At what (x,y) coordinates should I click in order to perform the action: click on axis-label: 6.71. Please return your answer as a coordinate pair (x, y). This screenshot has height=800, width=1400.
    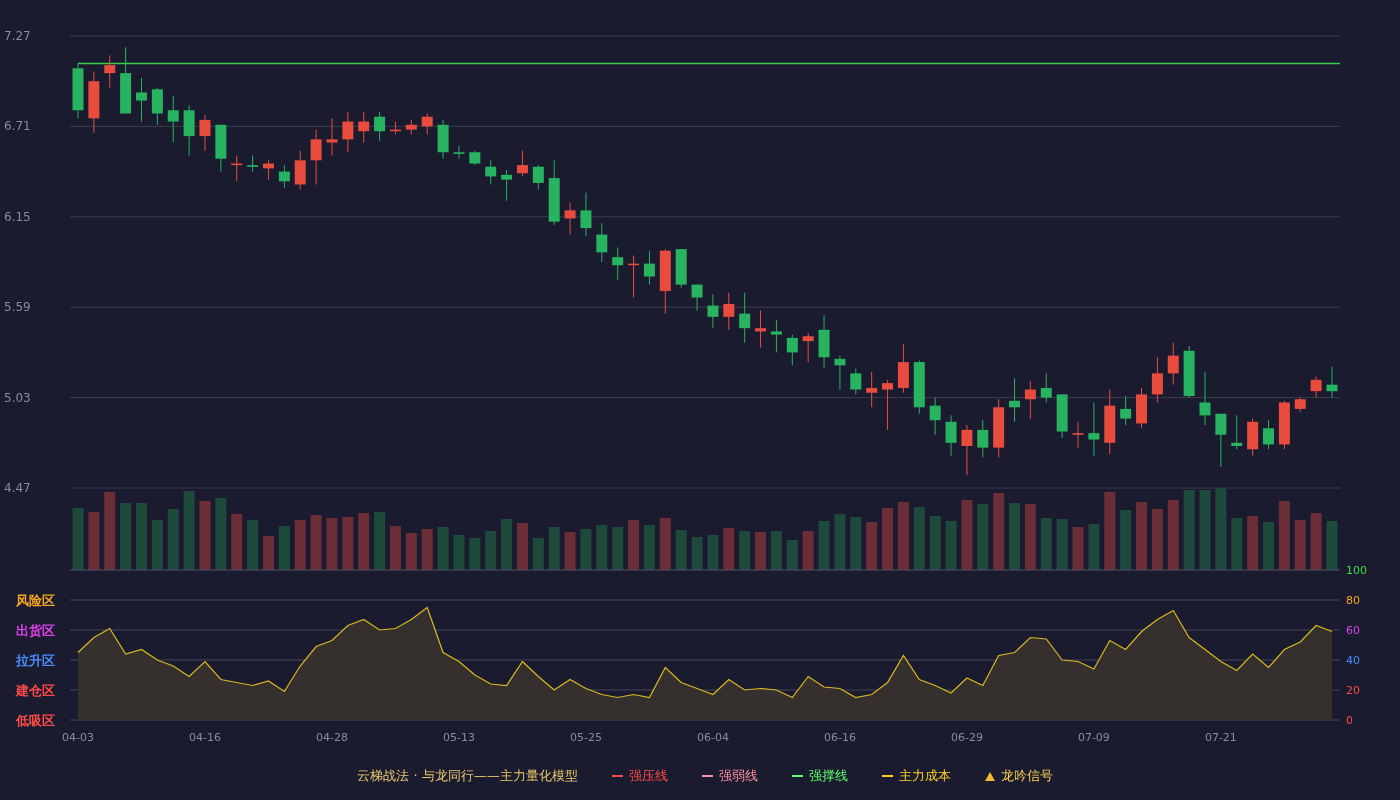
    Looking at the image, I should click on (17, 126).